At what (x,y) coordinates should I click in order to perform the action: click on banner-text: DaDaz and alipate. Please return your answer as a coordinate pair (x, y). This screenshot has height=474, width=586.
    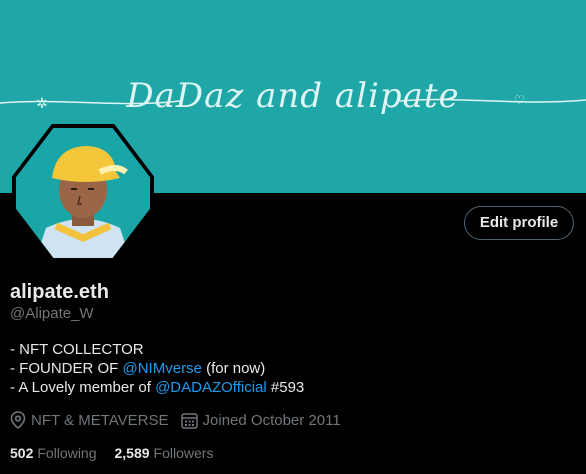
    Looking at the image, I should click on (293, 96).